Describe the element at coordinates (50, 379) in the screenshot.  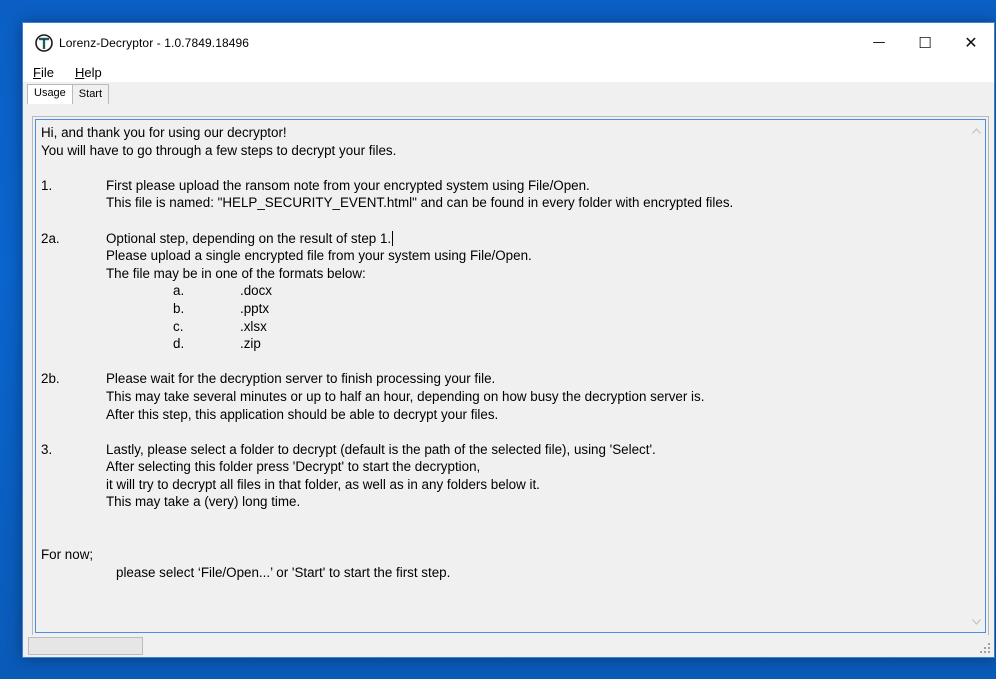
I see `step-2b-number: 2b.` at that location.